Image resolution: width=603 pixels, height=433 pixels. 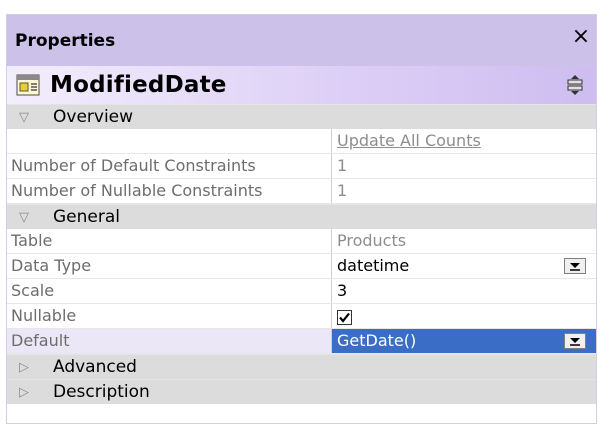 I want to click on data-type-value: datetime, so click(x=373, y=265).